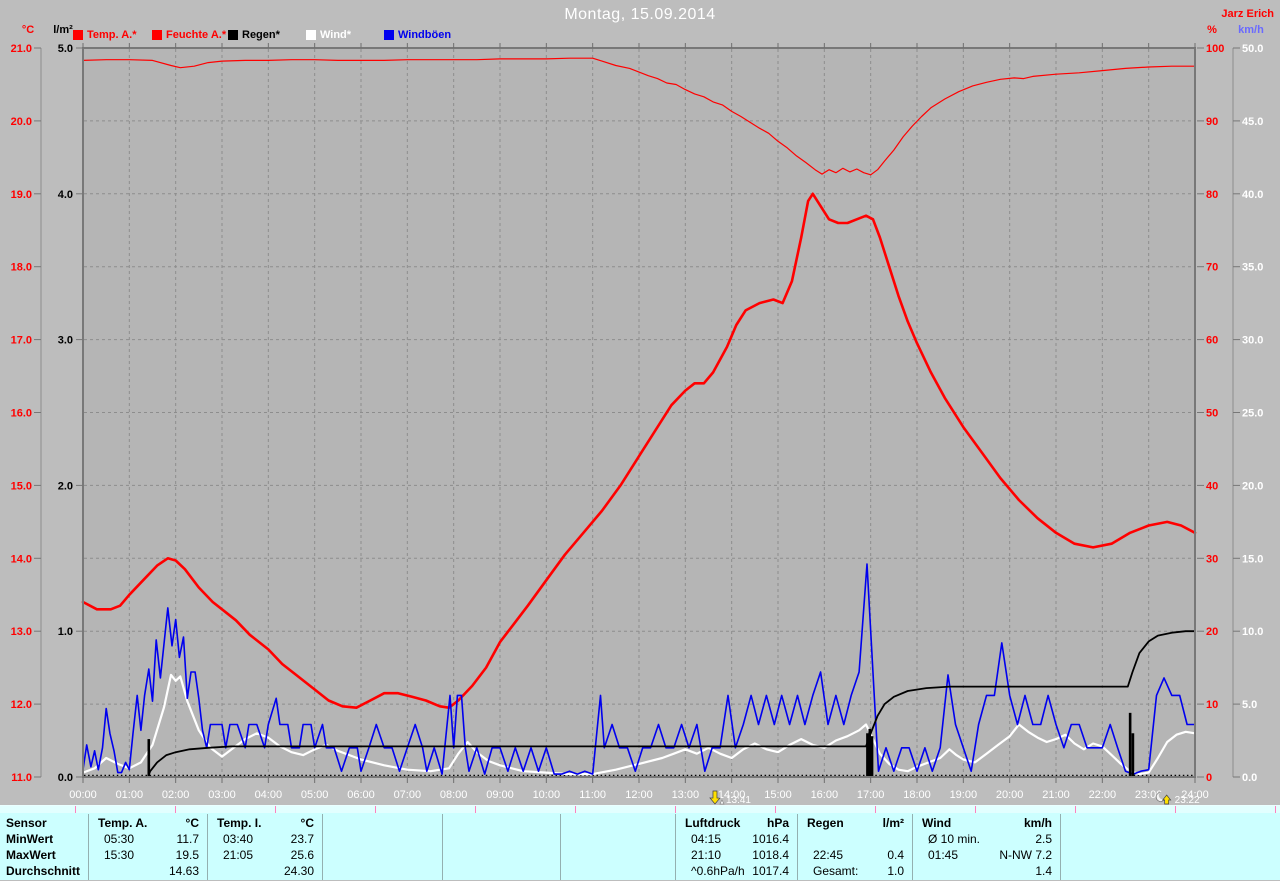 The width and height of the screenshot is (1280, 881). I want to click on table-cell-luftdruck-value: 1017.4, so click(770, 871).